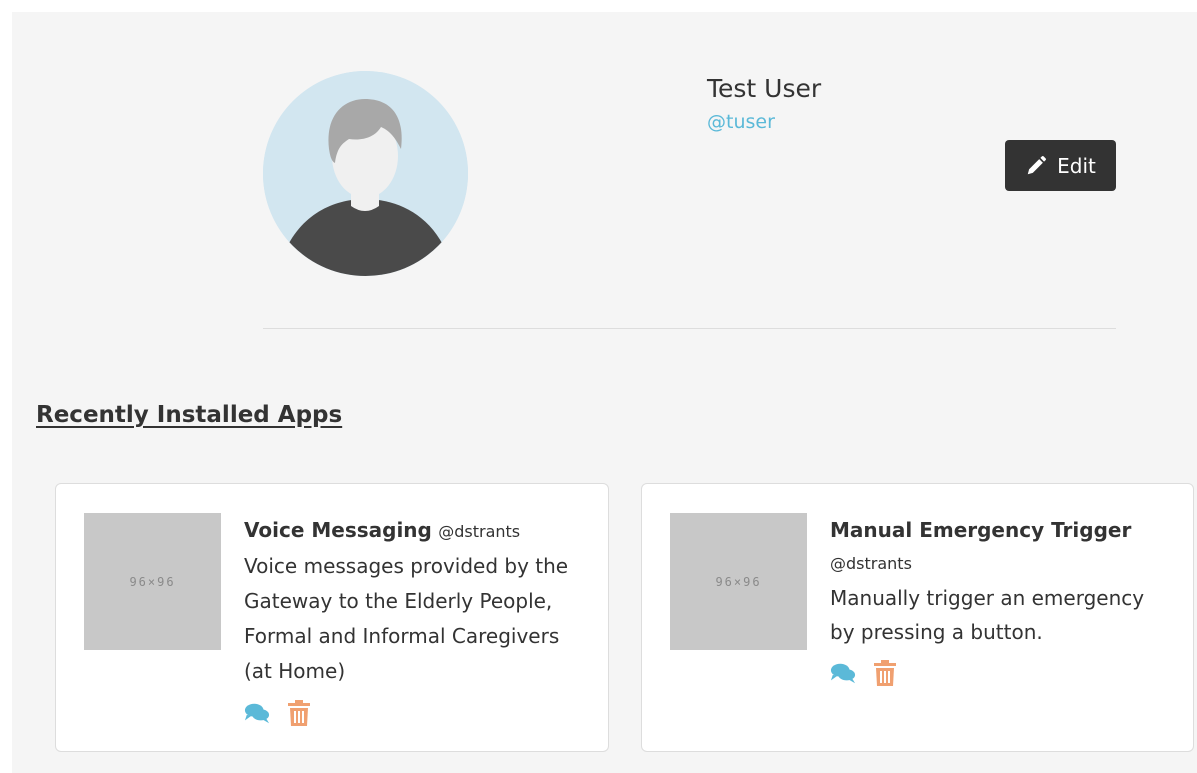  What do you see at coordinates (1076, 165) in the screenshot?
I see `edit-button-label: Edit` at bounding box center [1076, 165].